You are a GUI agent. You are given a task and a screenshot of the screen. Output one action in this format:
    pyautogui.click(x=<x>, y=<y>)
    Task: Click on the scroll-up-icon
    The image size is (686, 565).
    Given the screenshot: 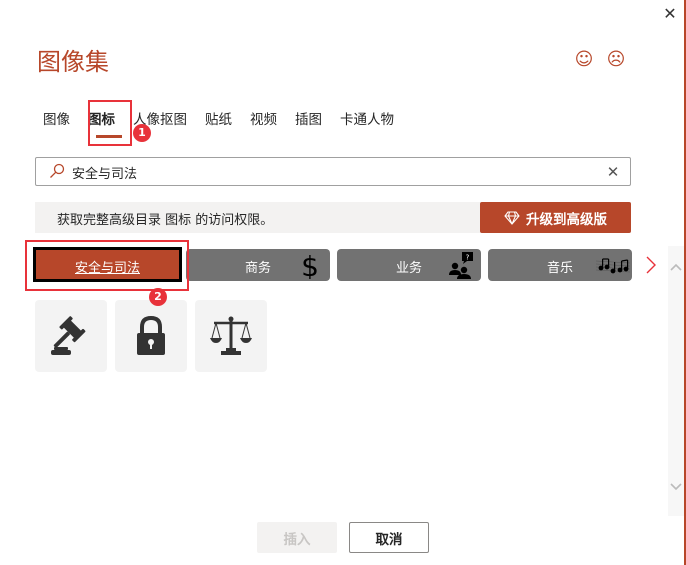 What is the action you would take?
    pyautogui.click(x=676, y=267)
    